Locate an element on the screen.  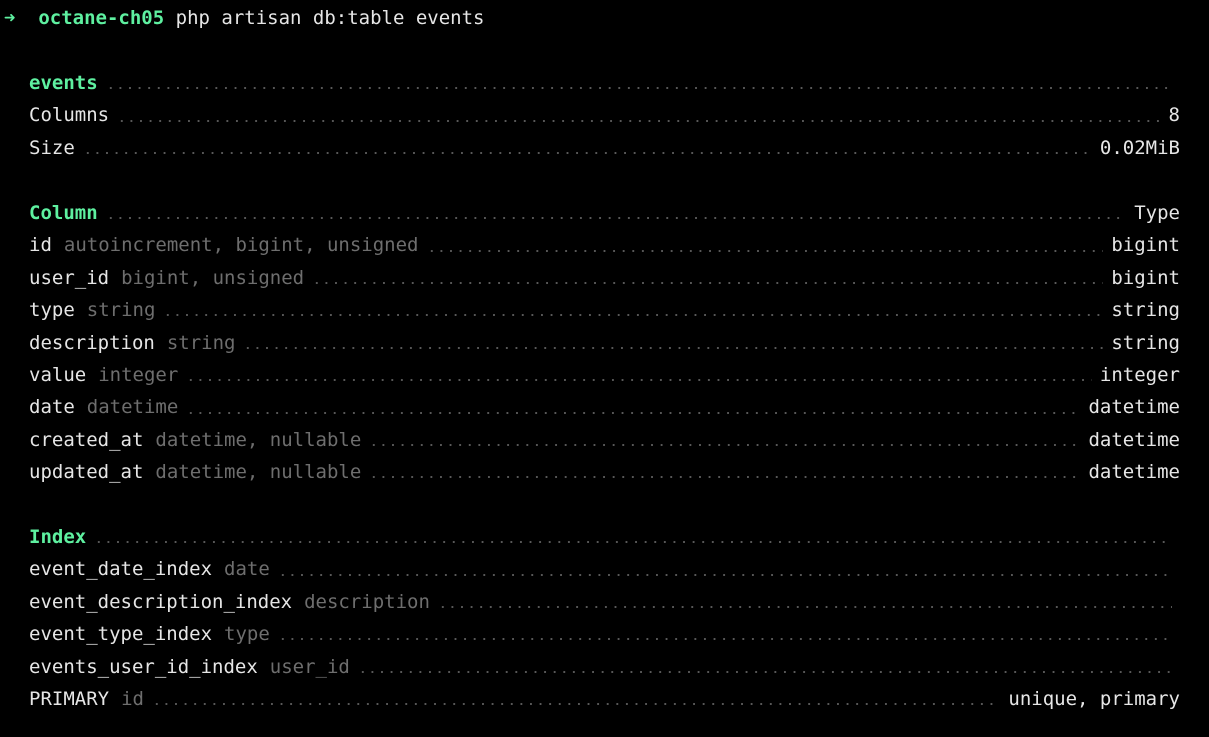
index-row-name: PRIMARY is located at coordinates (69, 698).